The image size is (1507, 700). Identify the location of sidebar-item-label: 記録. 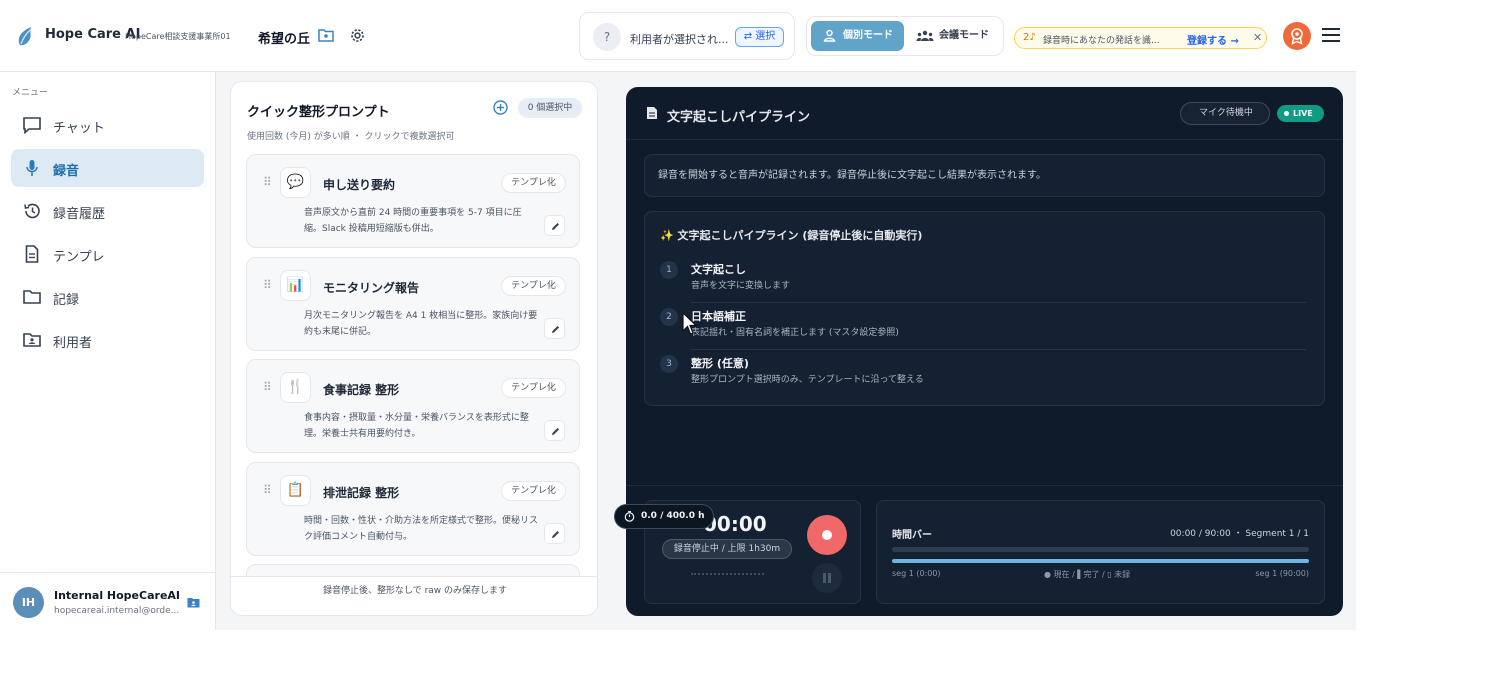
(66, 300).